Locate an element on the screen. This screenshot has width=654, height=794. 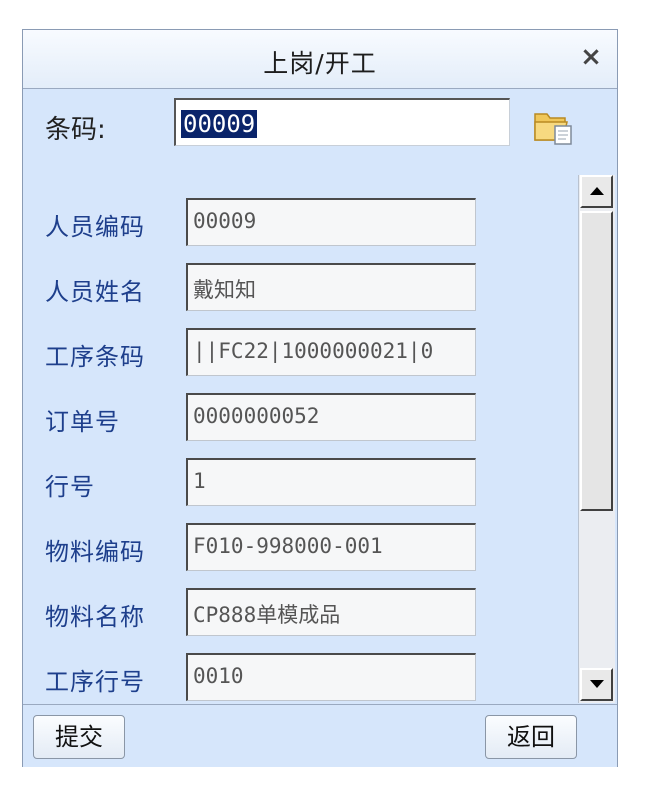
process-barcode-field: ||FC22|1000000021|0 is located at coordinates (331, 352).